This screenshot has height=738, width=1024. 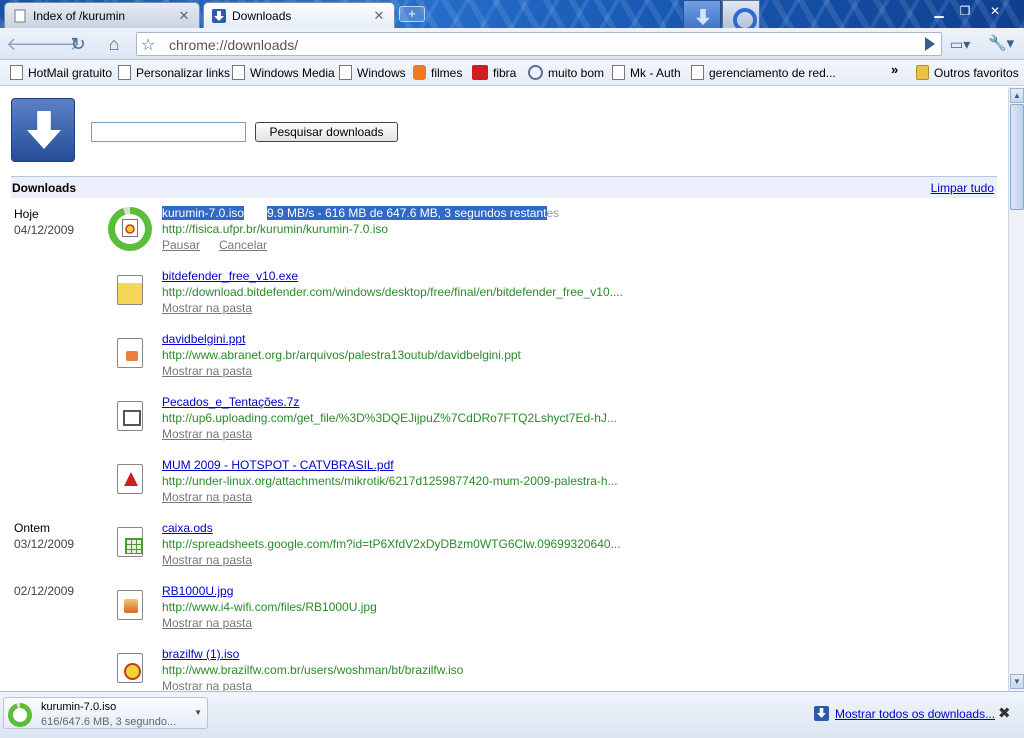 I want to click on new-tab-button: +, so click(x=412, y=14).